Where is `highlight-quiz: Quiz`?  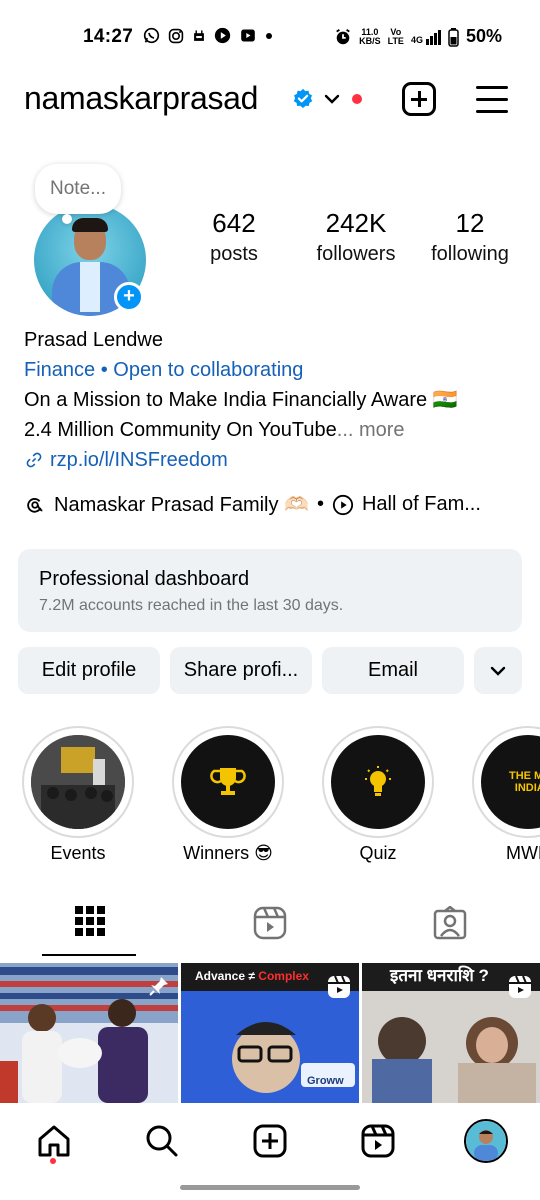
highlight-quiz: Quiz is located at coordinates (378, 795).